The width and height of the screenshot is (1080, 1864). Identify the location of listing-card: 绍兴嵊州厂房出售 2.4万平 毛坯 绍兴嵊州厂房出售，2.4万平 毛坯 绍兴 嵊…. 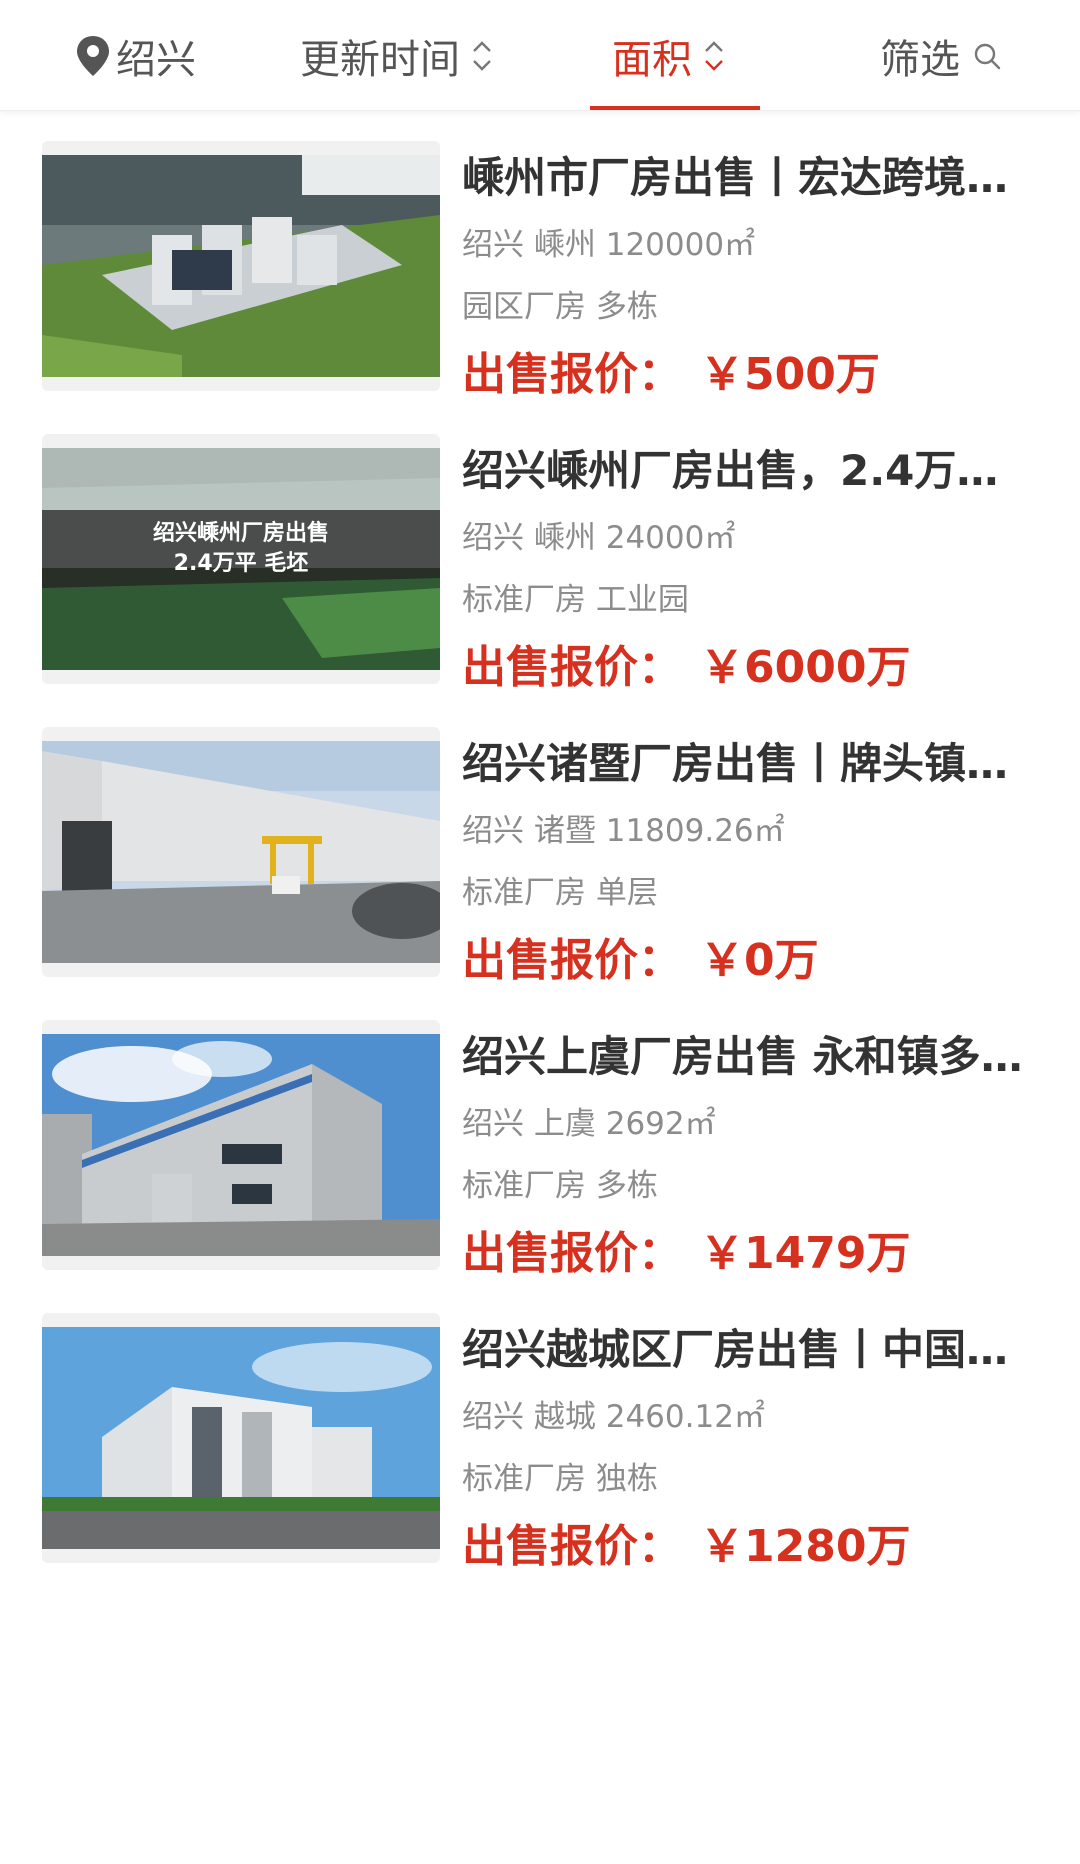
(537, 549).